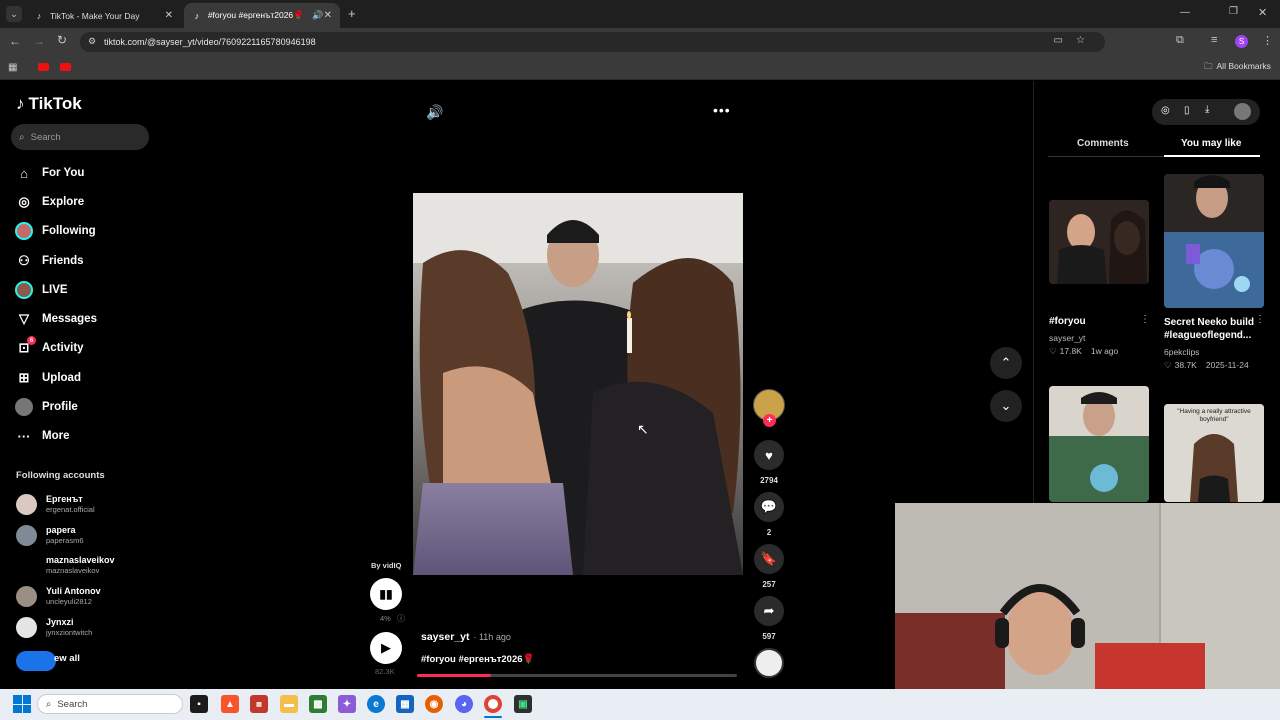 This screenshot has height=720, width=1280. What do you see at coordinates (24, 377) in the screenshot?
I see `plus-square-icon: ⊞` at bounding box center [24, 377].